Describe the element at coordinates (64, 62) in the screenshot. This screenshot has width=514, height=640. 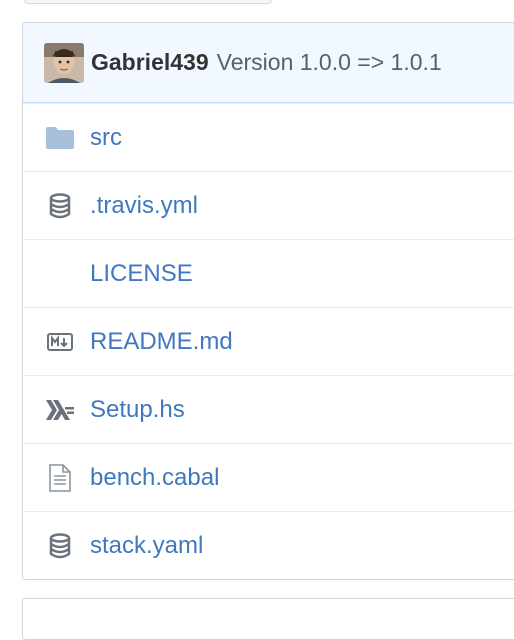
I see `avatar` at that location.